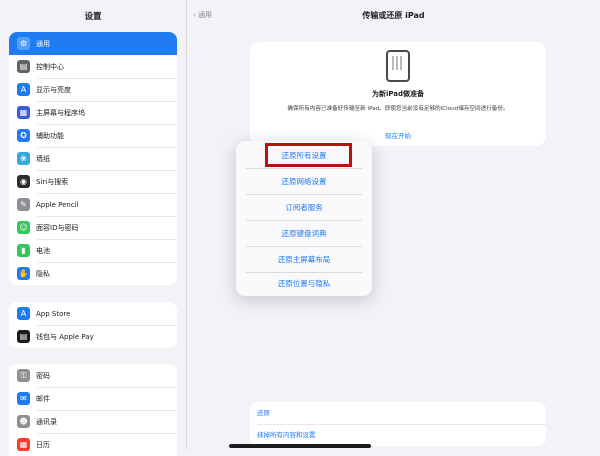 The image size is (600, 456). Describe the element at coordinates (93, 66) in the screenshot. I see `sidebar-item-control-center: ▤ 控制中心` at that location.